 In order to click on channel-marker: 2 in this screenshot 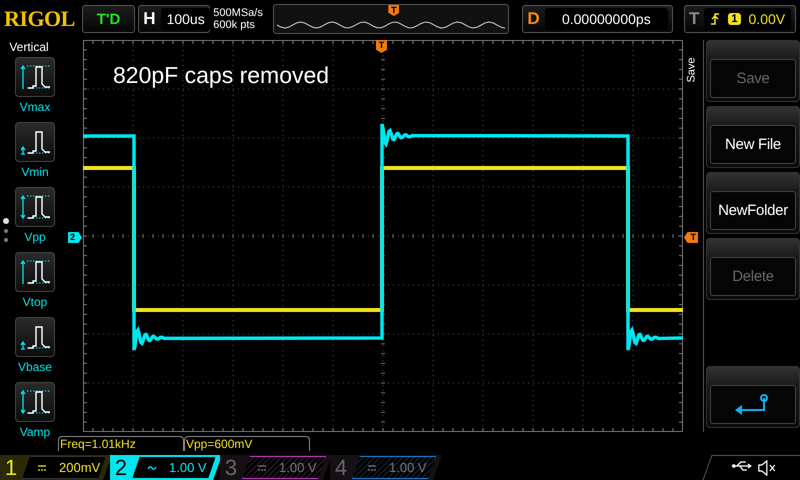, I will do `click(75, 237)`.